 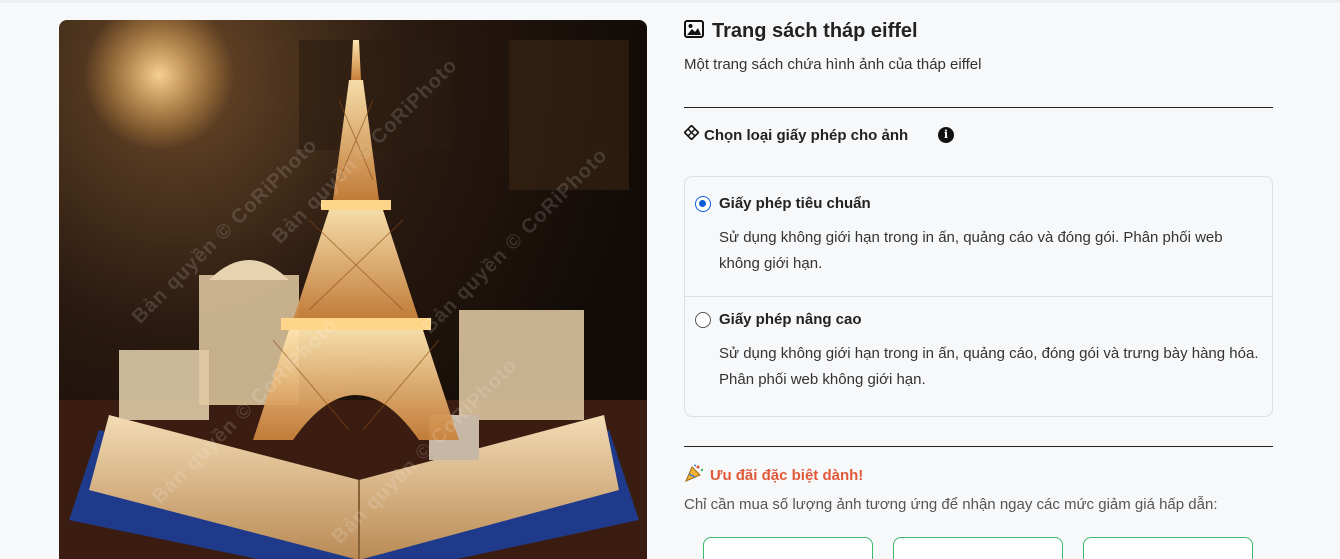 I want to click on license-radio-advanced, so click(x=703, y=320).